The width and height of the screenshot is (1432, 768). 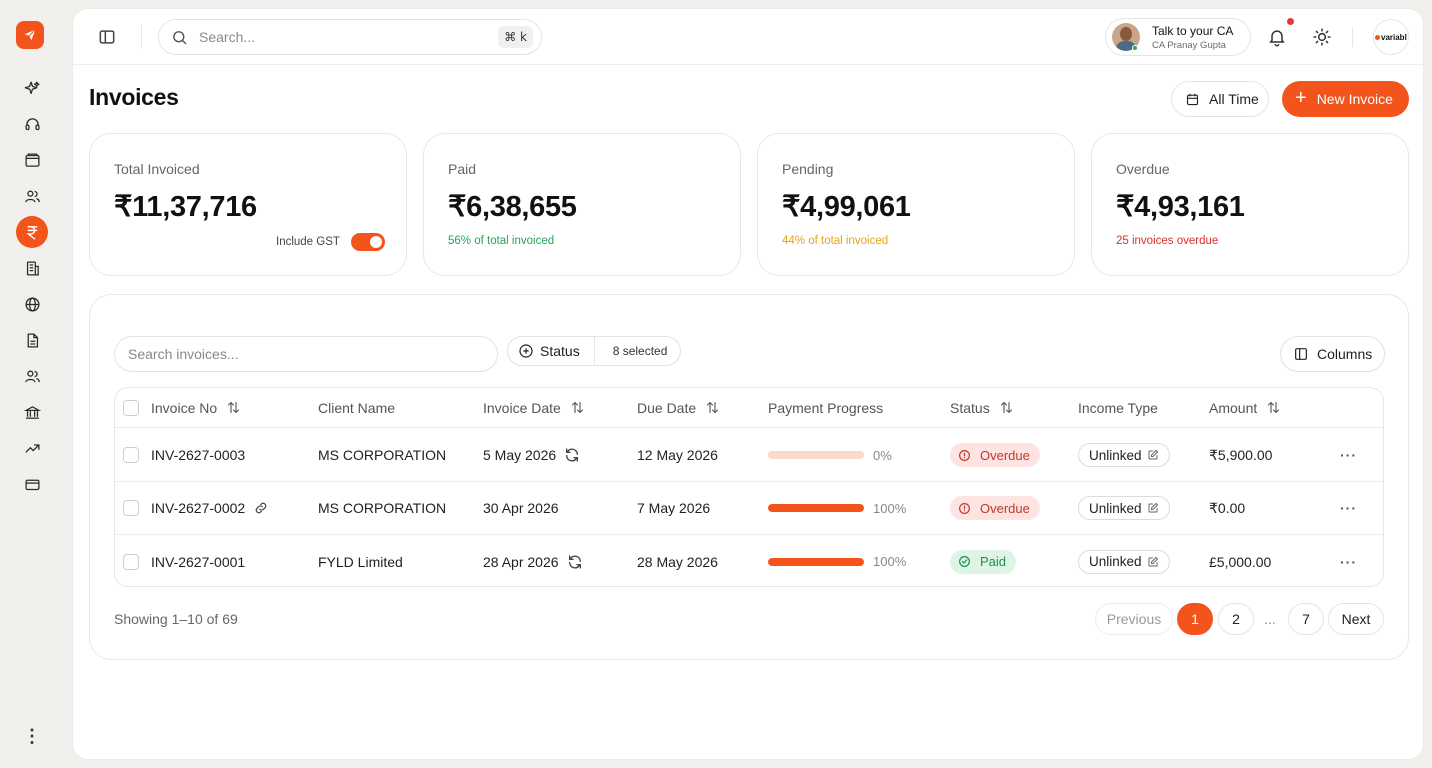 What do you see at coordinates (185, 207) in the screenshot?
I see `stat-value: ₹11,37,716` at bounding box center [185, 207].